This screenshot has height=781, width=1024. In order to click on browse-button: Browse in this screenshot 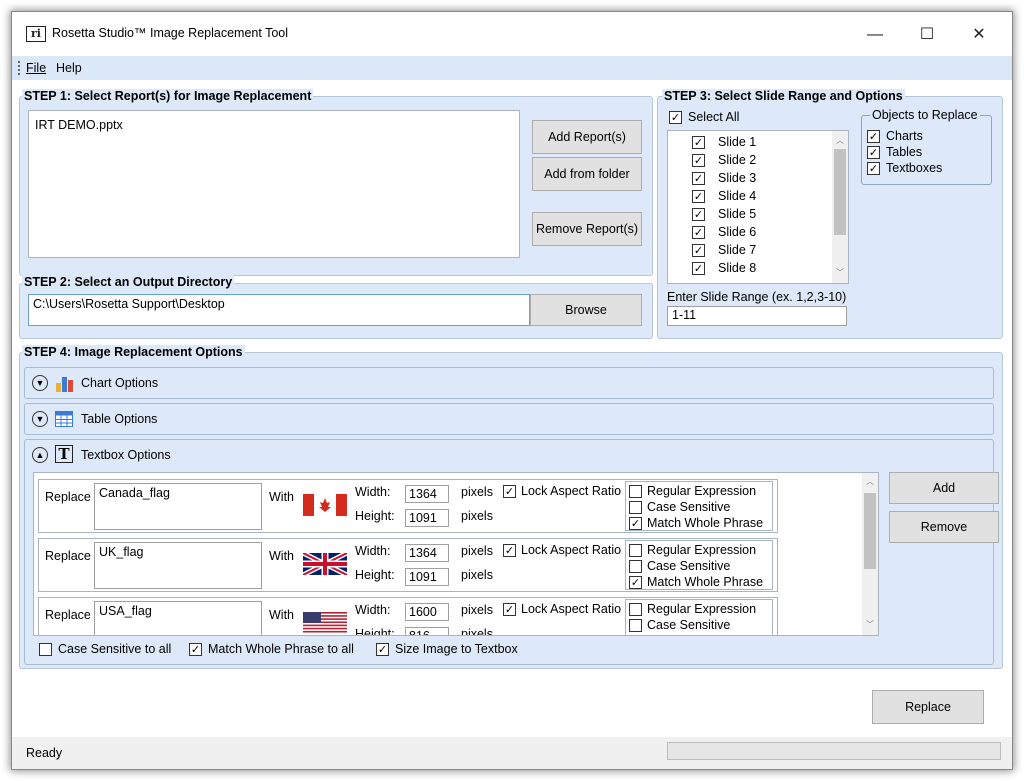, I will do `click(586, 310)`.